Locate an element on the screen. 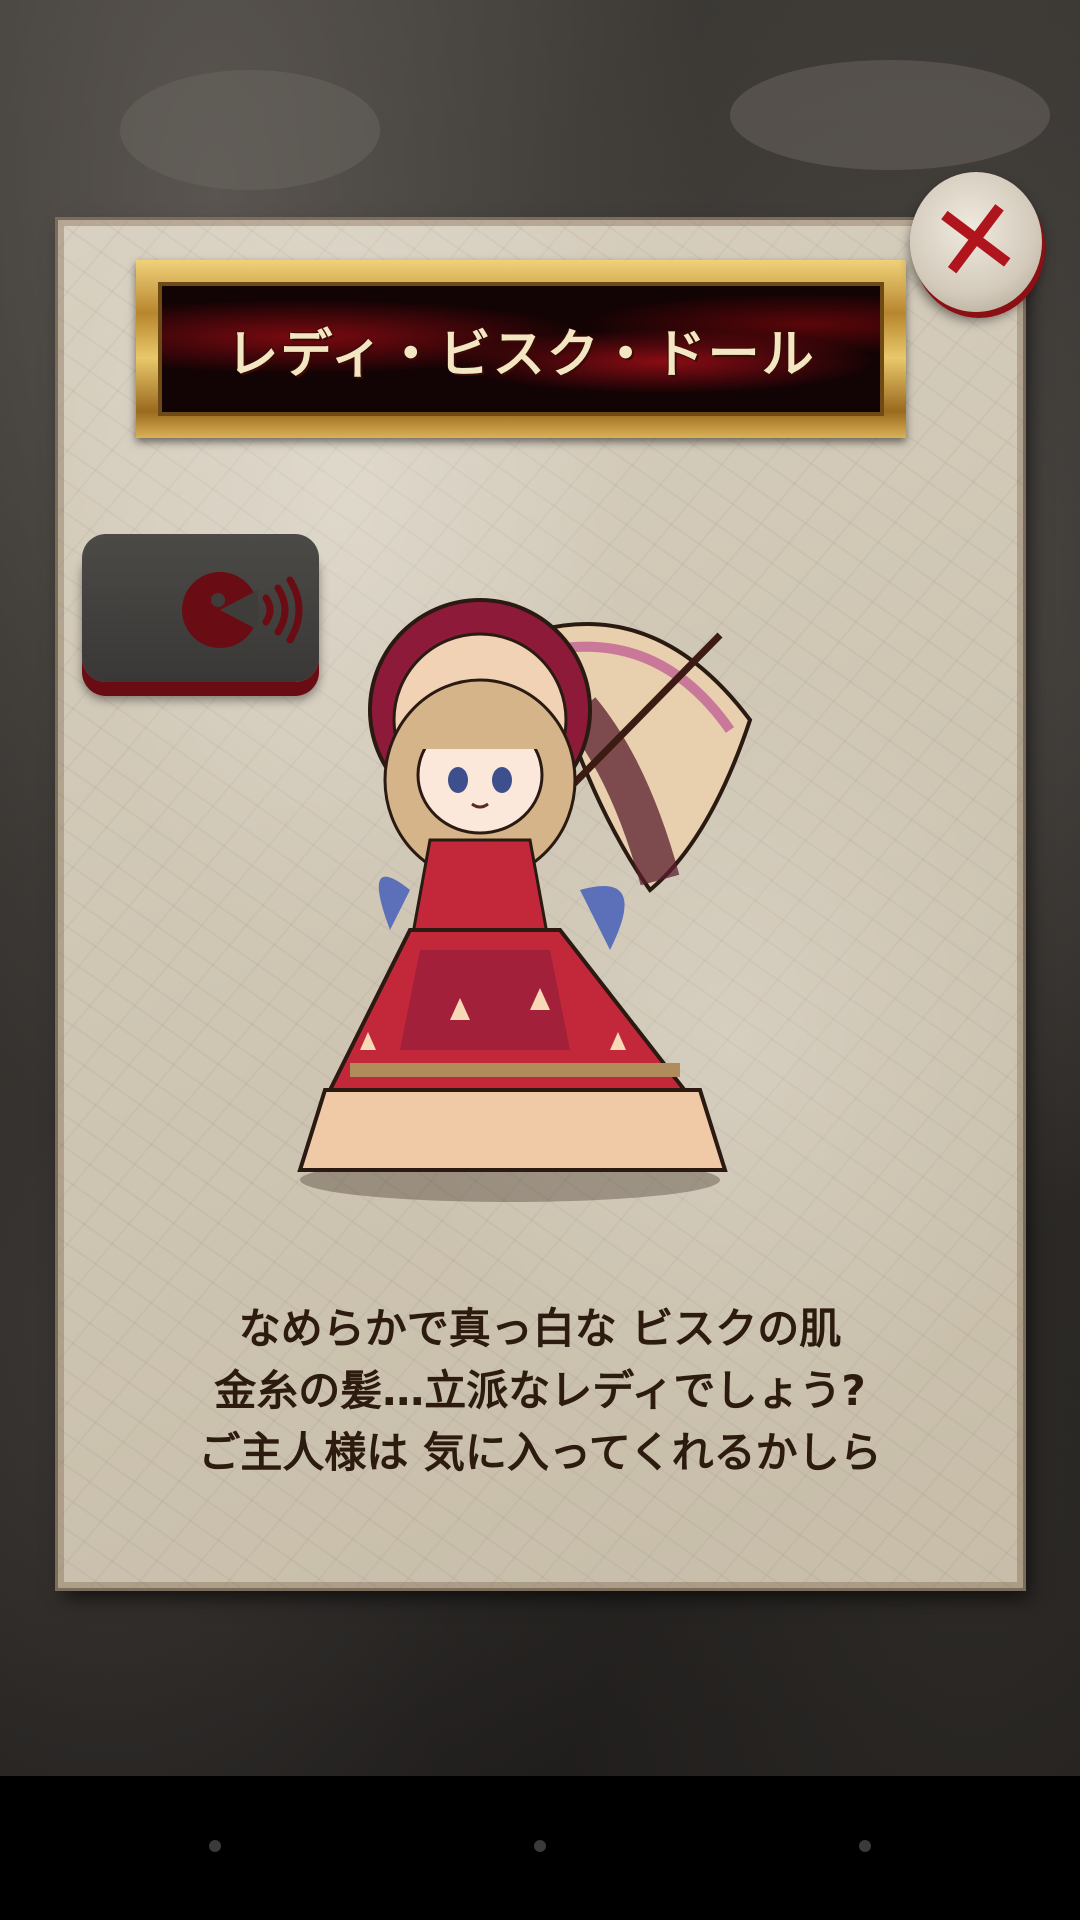 This screenshot has width=1080, height=1920. title-frame: レディ・ビスク・ドール is located at coordinates (521, 349).